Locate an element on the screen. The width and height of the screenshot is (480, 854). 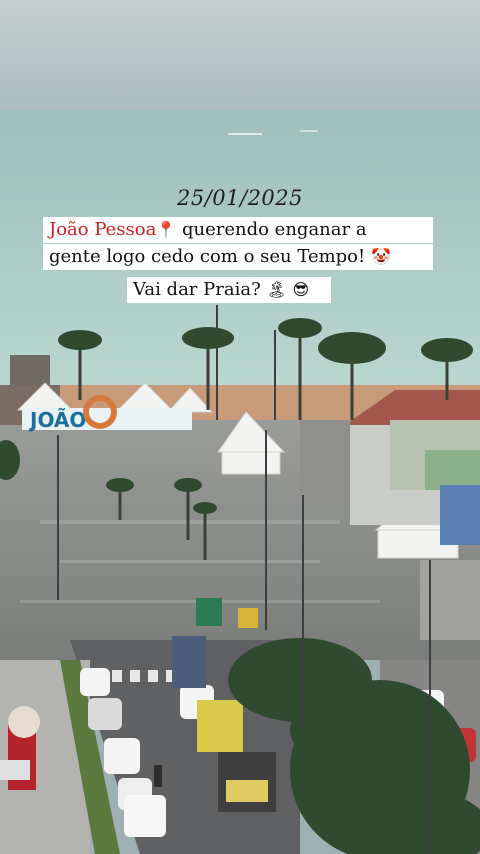
caption-line-3-text: Vai dar Praia? is located at coordinates (200, 289).